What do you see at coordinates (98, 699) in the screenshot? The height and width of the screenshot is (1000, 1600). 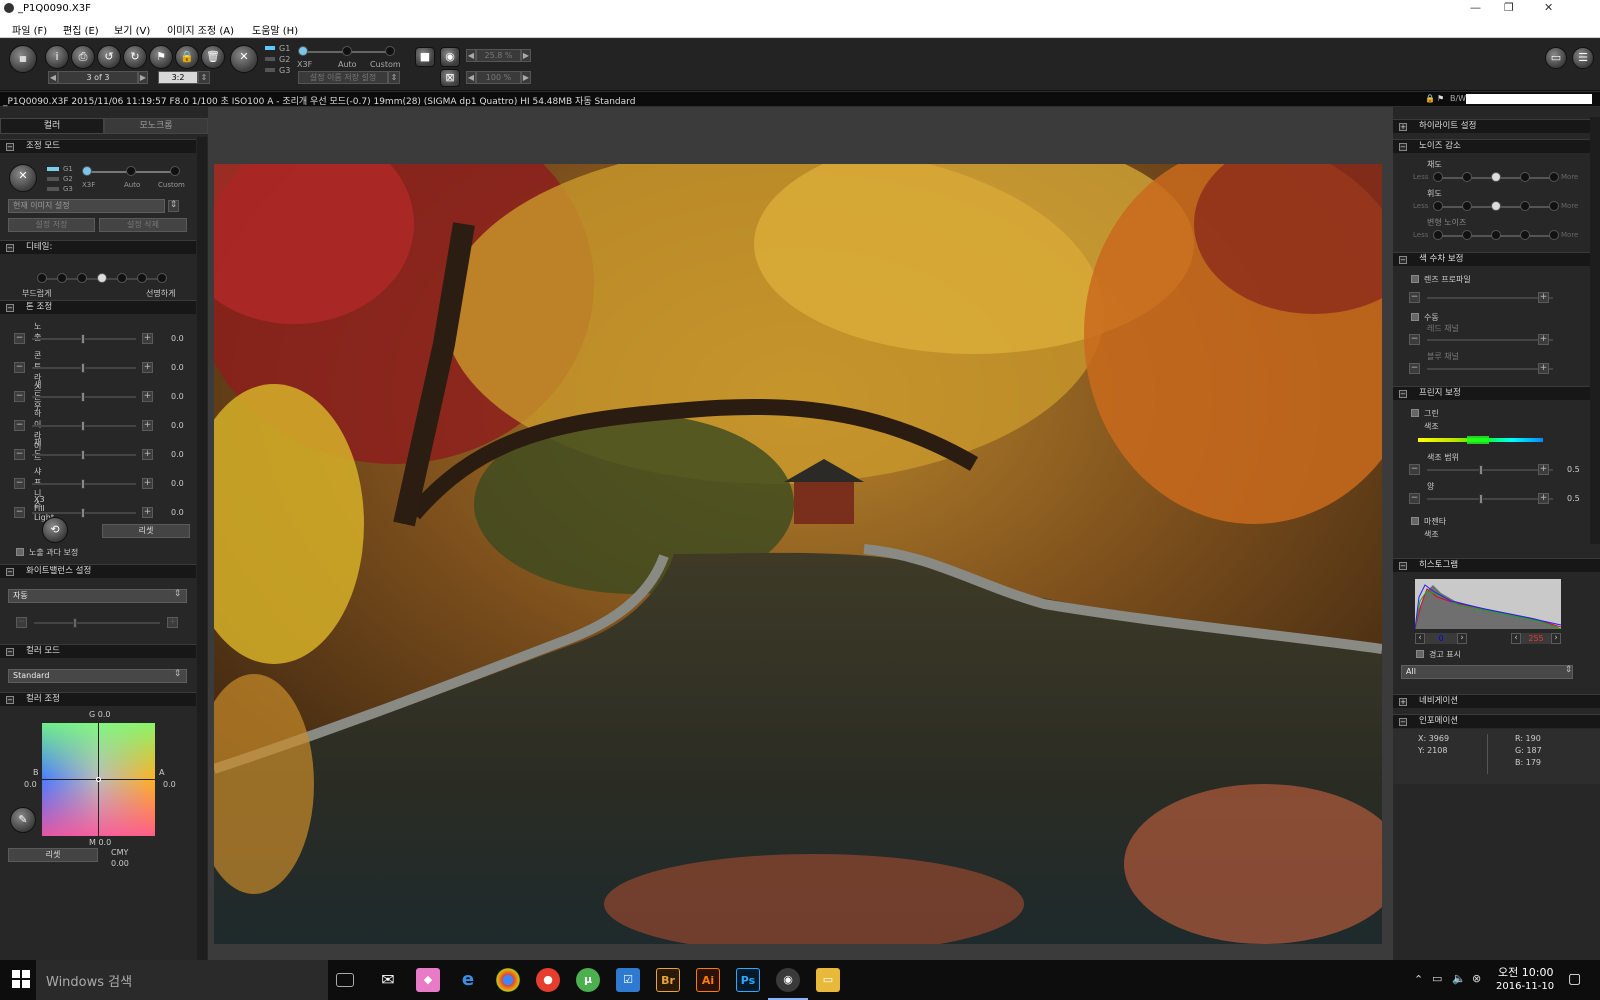 I see `section-color-adjust: − 컬러 조정` at bounding box center [98, 699].